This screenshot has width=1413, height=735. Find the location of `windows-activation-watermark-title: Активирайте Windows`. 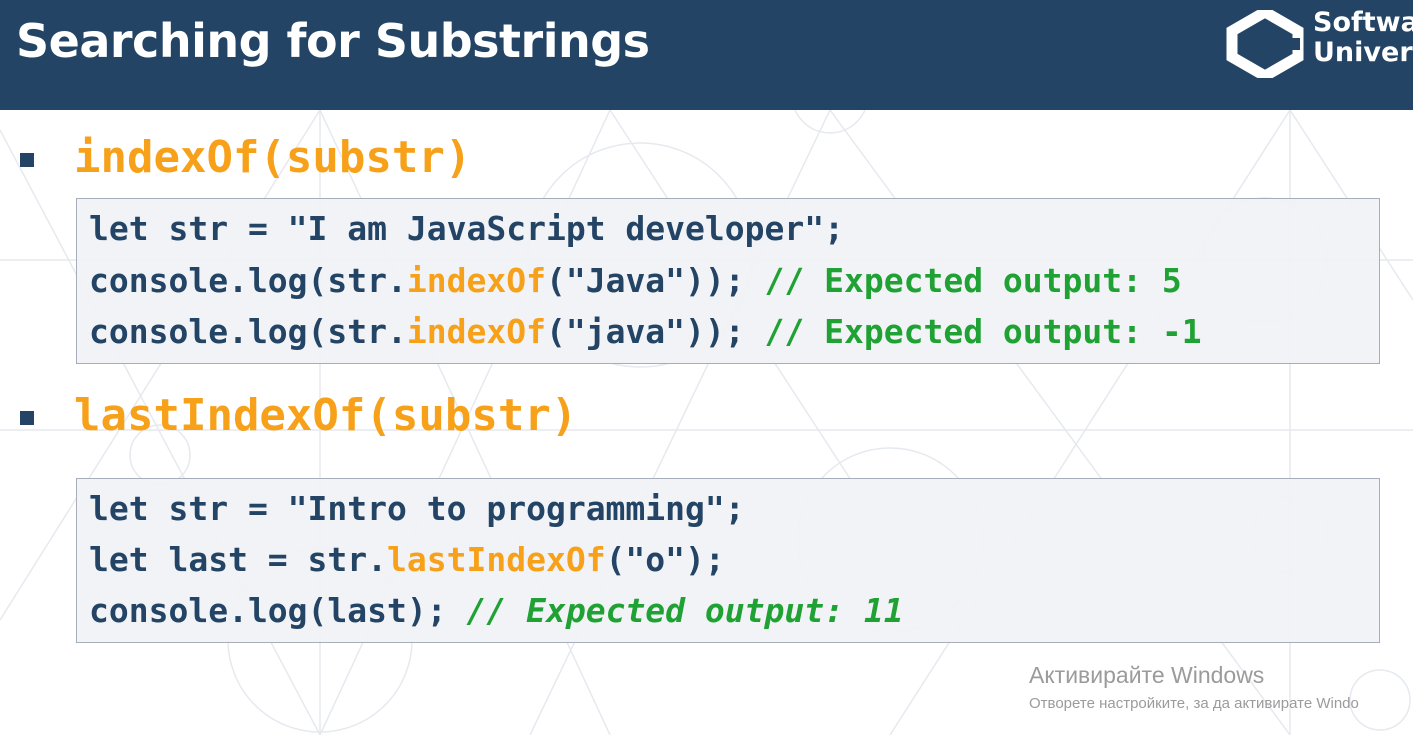

windows-activation-watermark-title: Активирайте Windows is located at coordinates (1147, 675).